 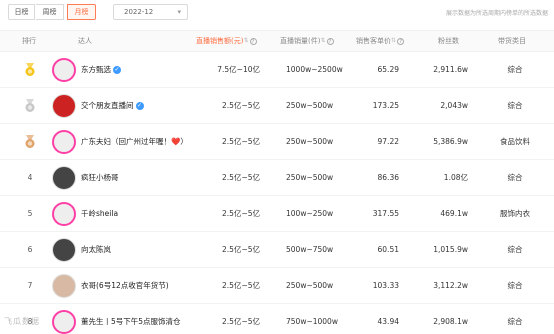 What do you see at coordinates (310, 249) in the screenshot?
I see `quantity-range: 500w~750w` at bounding box center [310, 249].